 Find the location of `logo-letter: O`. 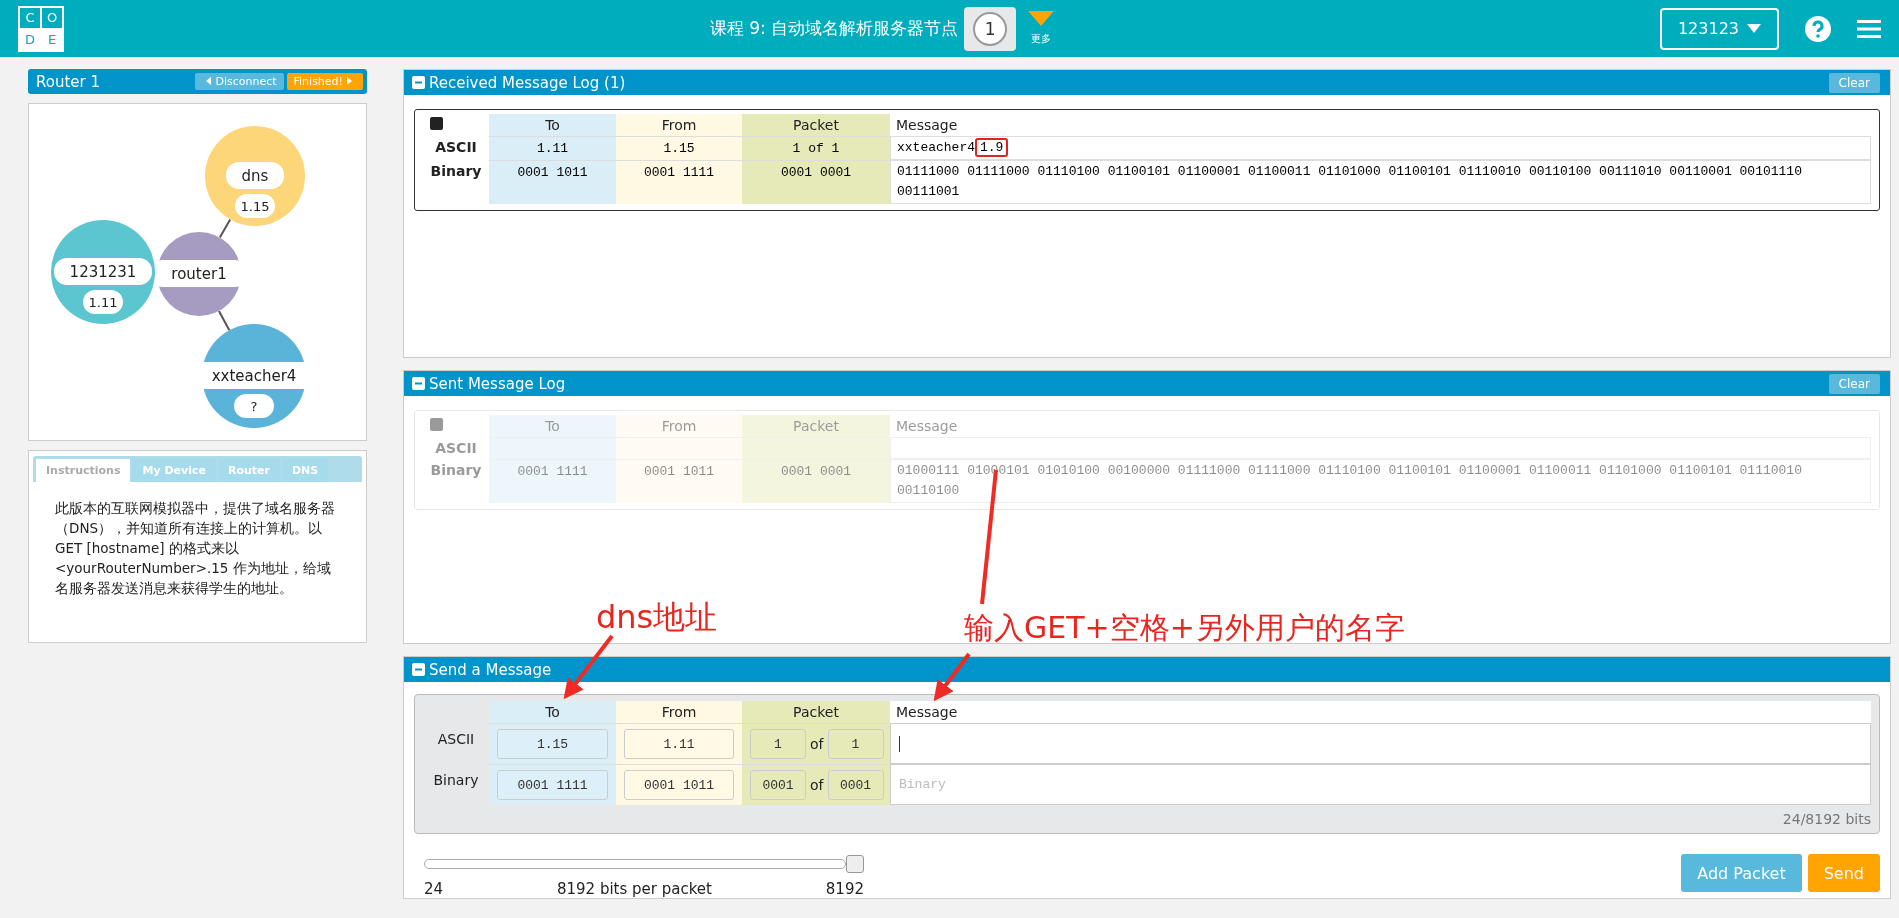

logo-letter: O is located at coordinates (52, 17).